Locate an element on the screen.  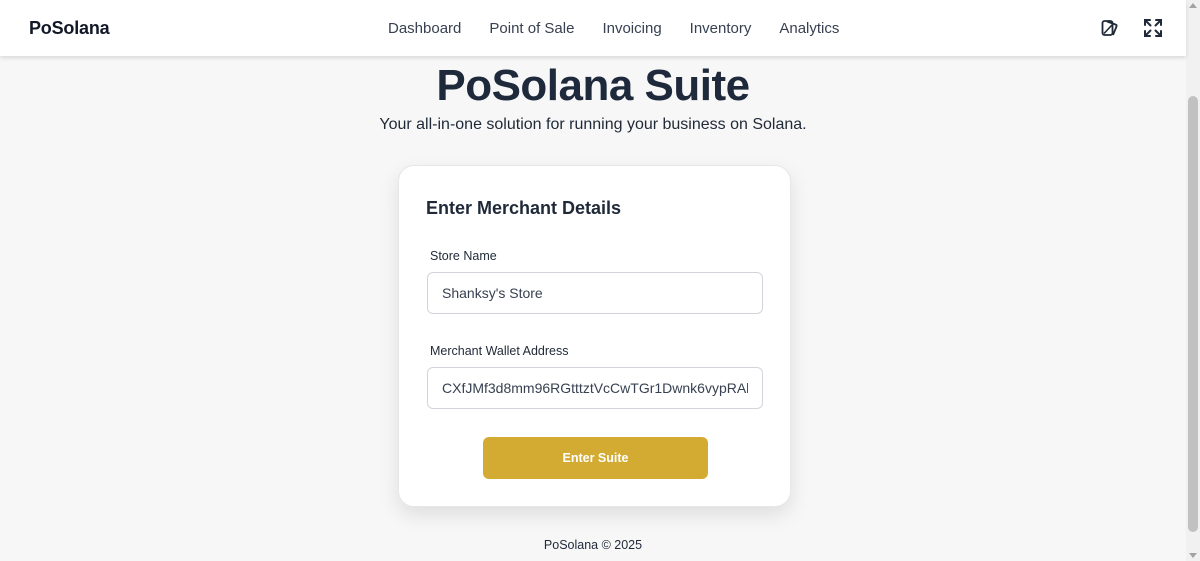
scroll-up-arrow-icon is located at coordinates (1193, 5).